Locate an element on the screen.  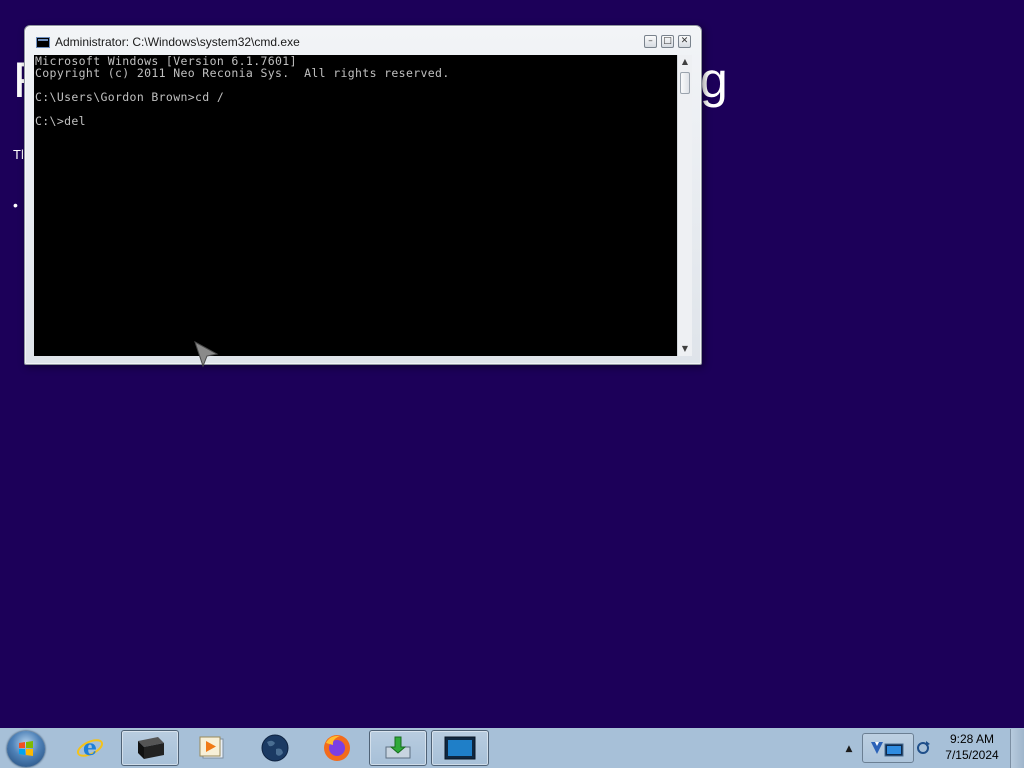
console-prompt-line: C:\>del is located at coordinates (60, 121).